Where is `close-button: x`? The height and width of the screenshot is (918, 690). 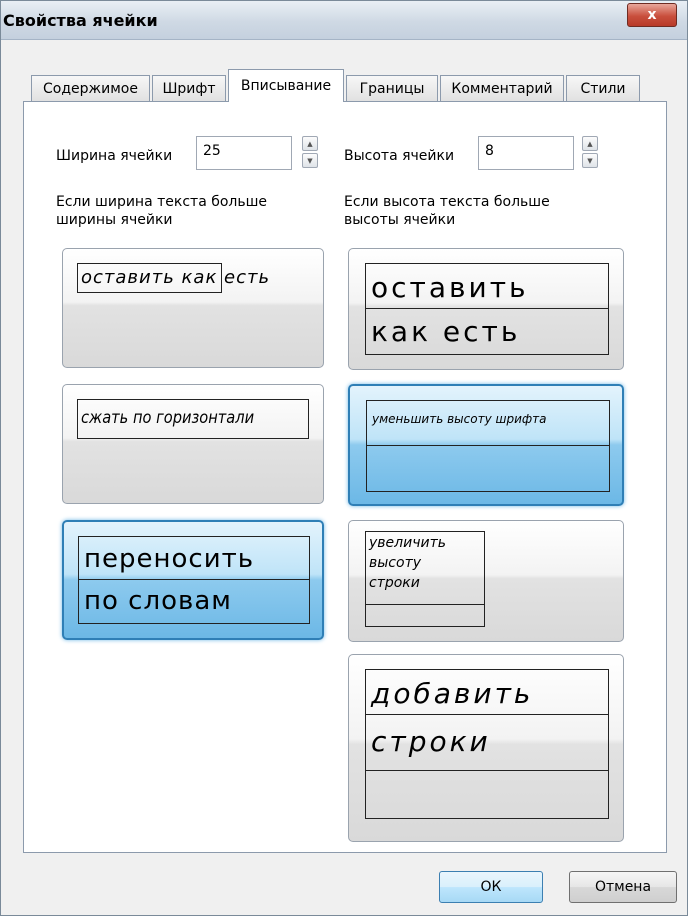
close-button: x is located at coordinates (652, 15).